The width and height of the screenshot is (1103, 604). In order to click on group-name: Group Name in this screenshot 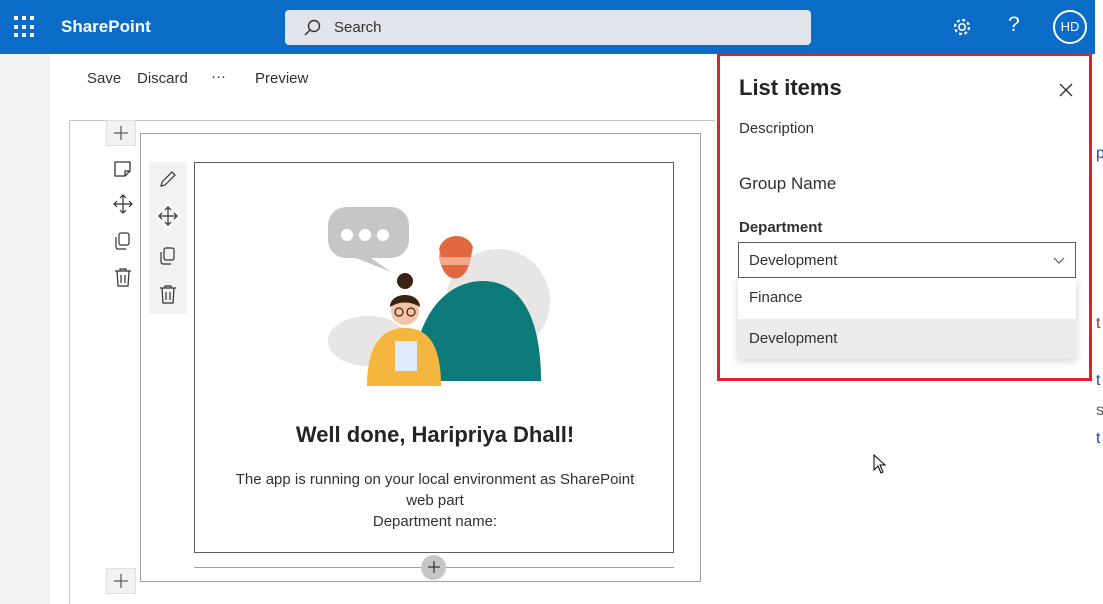, I will do `click(788, 183)`.